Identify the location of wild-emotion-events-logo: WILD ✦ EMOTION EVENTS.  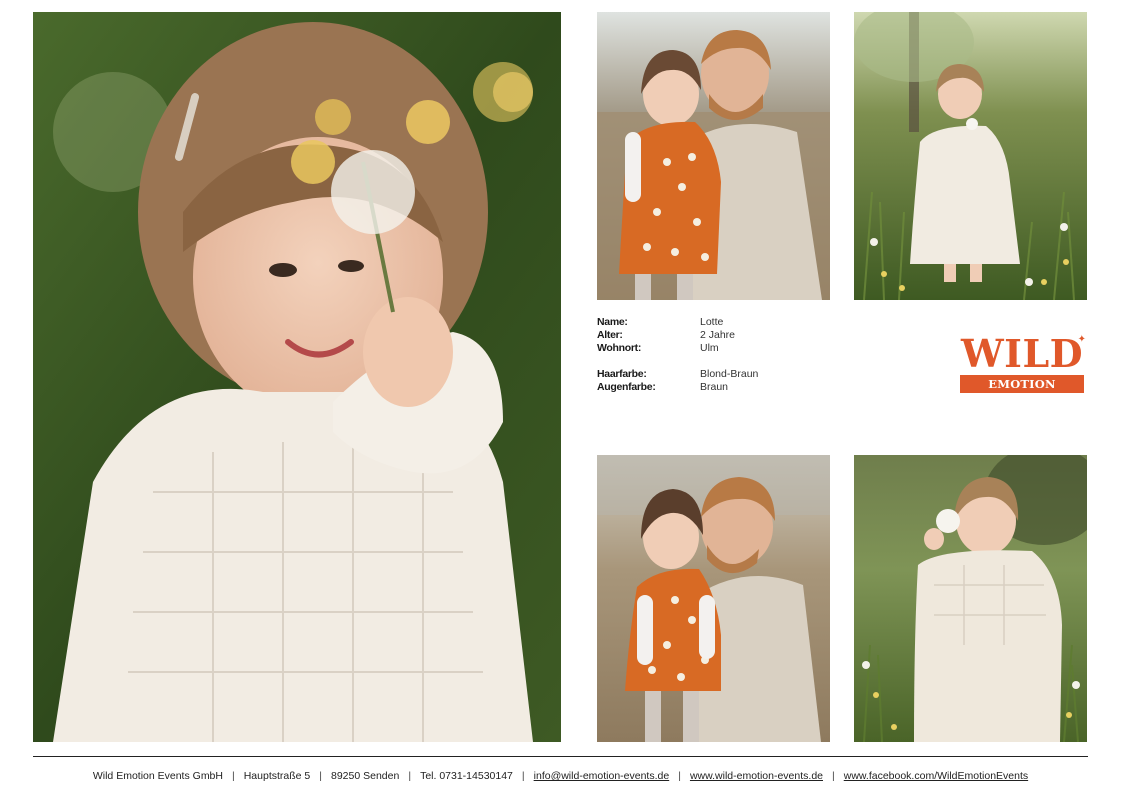
(1023, 370).